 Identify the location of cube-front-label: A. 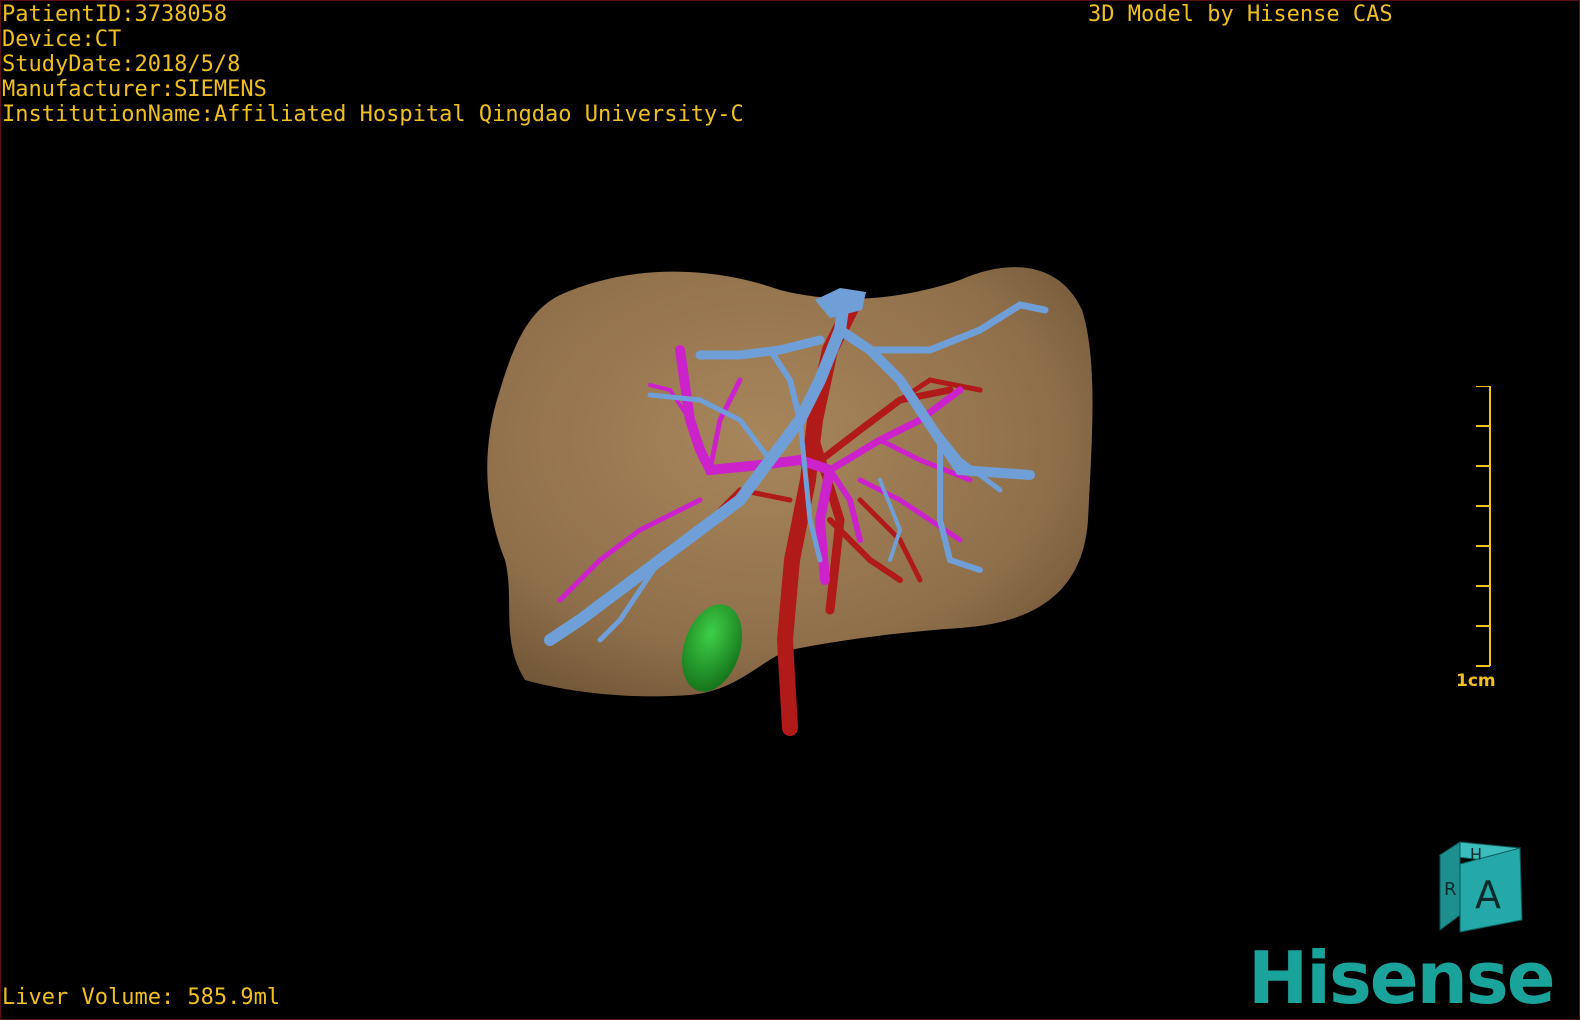
(1488, 895).